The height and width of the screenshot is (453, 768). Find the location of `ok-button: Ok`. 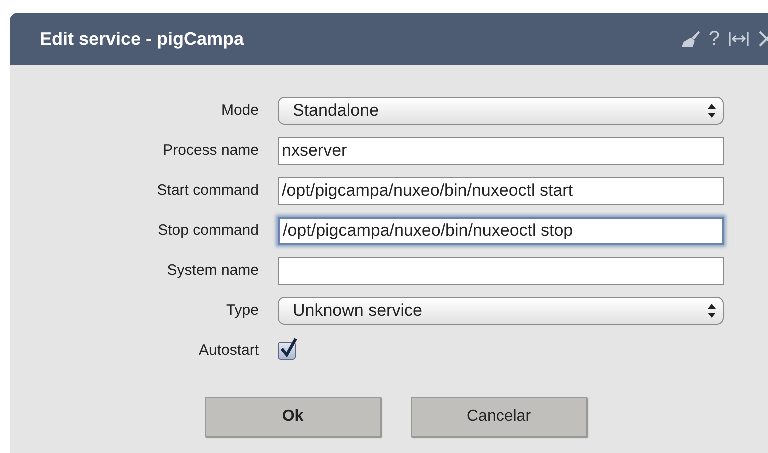

ok-button: Ok is located at coordinates (293, 417).